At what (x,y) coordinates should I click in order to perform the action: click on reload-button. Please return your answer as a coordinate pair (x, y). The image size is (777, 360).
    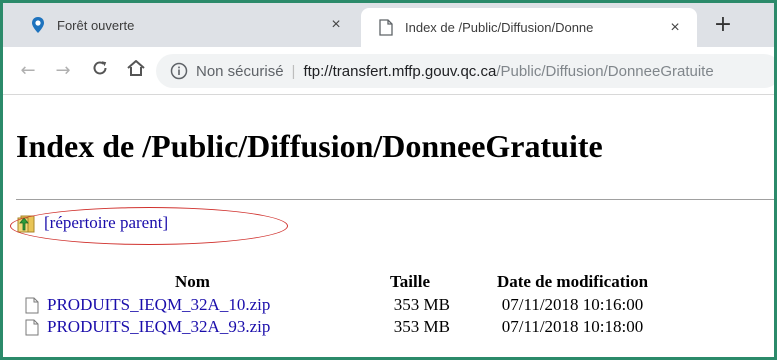
    Looking at the image, I should click on (100, 71).